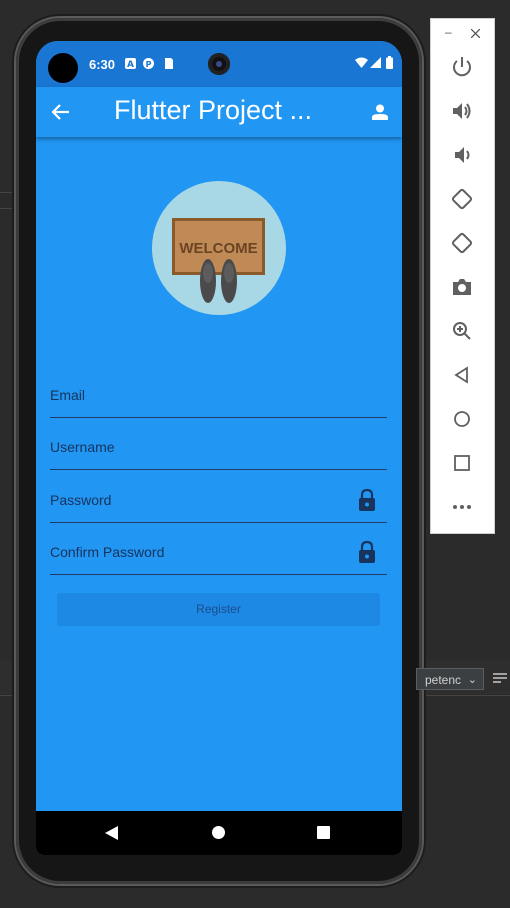 The image size is (510, 908). Describe the element at coordinates (218, 260) in the screenshot. I see `welcome-mat-illustration: WELCOME` at that location.